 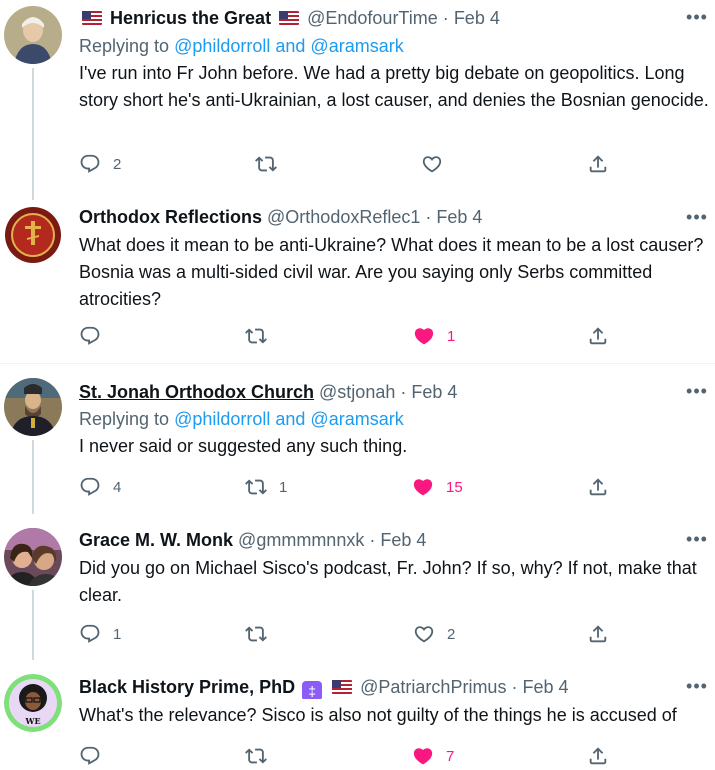 What do you see at coordinates (432, 164) in the screenshot?
I see `like-button` at bounding box center [432, 164].